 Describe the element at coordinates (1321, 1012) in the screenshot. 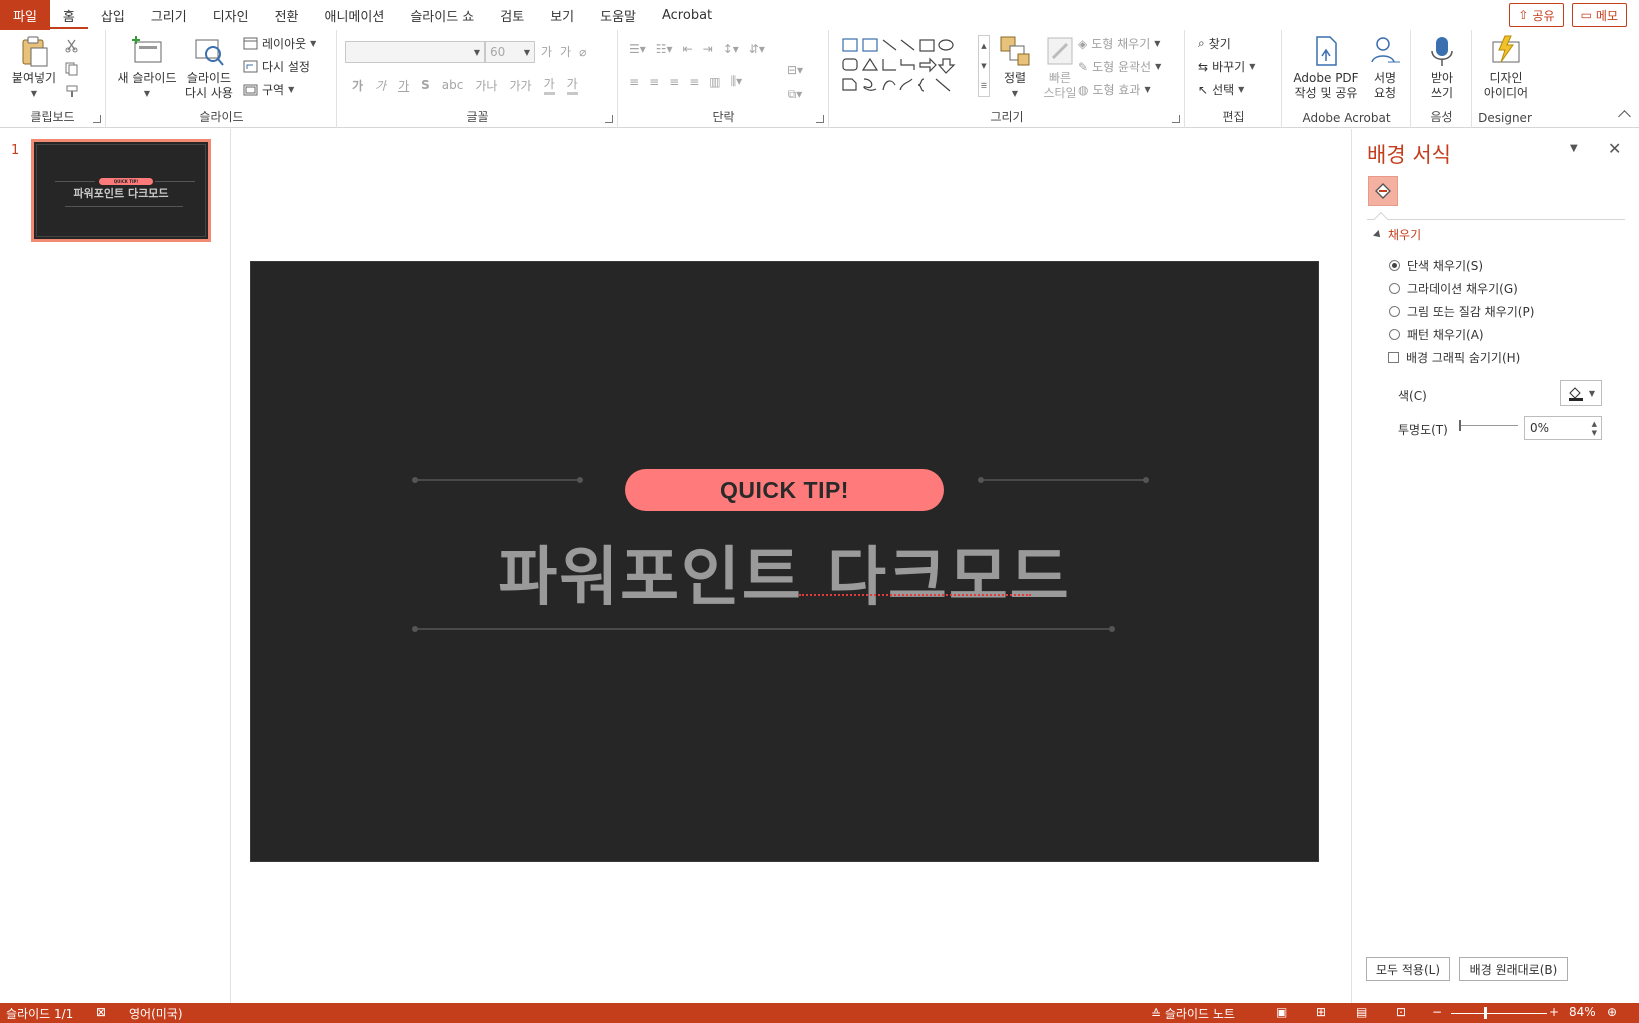

I see `slide-sorter-icon: ⊞` at that location.